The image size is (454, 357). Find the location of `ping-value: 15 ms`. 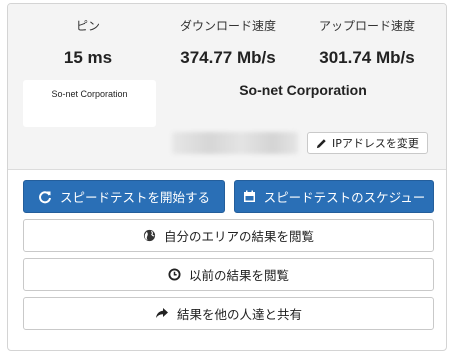

ping-value: 15 ms is located at coordinates (88, 57).